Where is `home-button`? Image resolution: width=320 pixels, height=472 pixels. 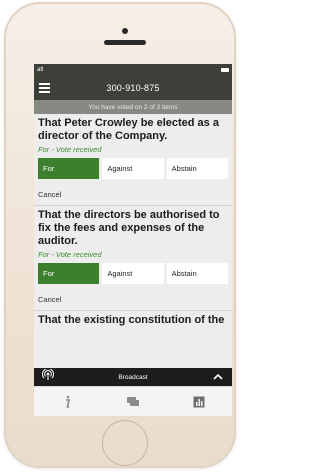
home-button is located at coordinates (125, 443).